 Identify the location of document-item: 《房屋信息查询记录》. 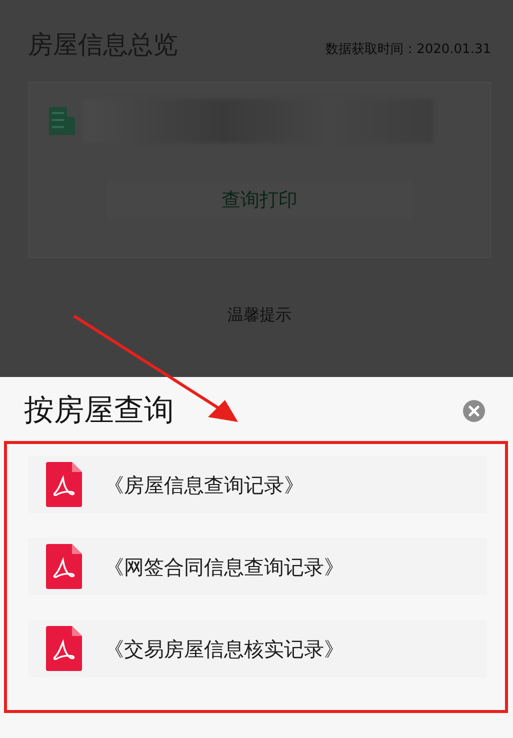
(257, 484).